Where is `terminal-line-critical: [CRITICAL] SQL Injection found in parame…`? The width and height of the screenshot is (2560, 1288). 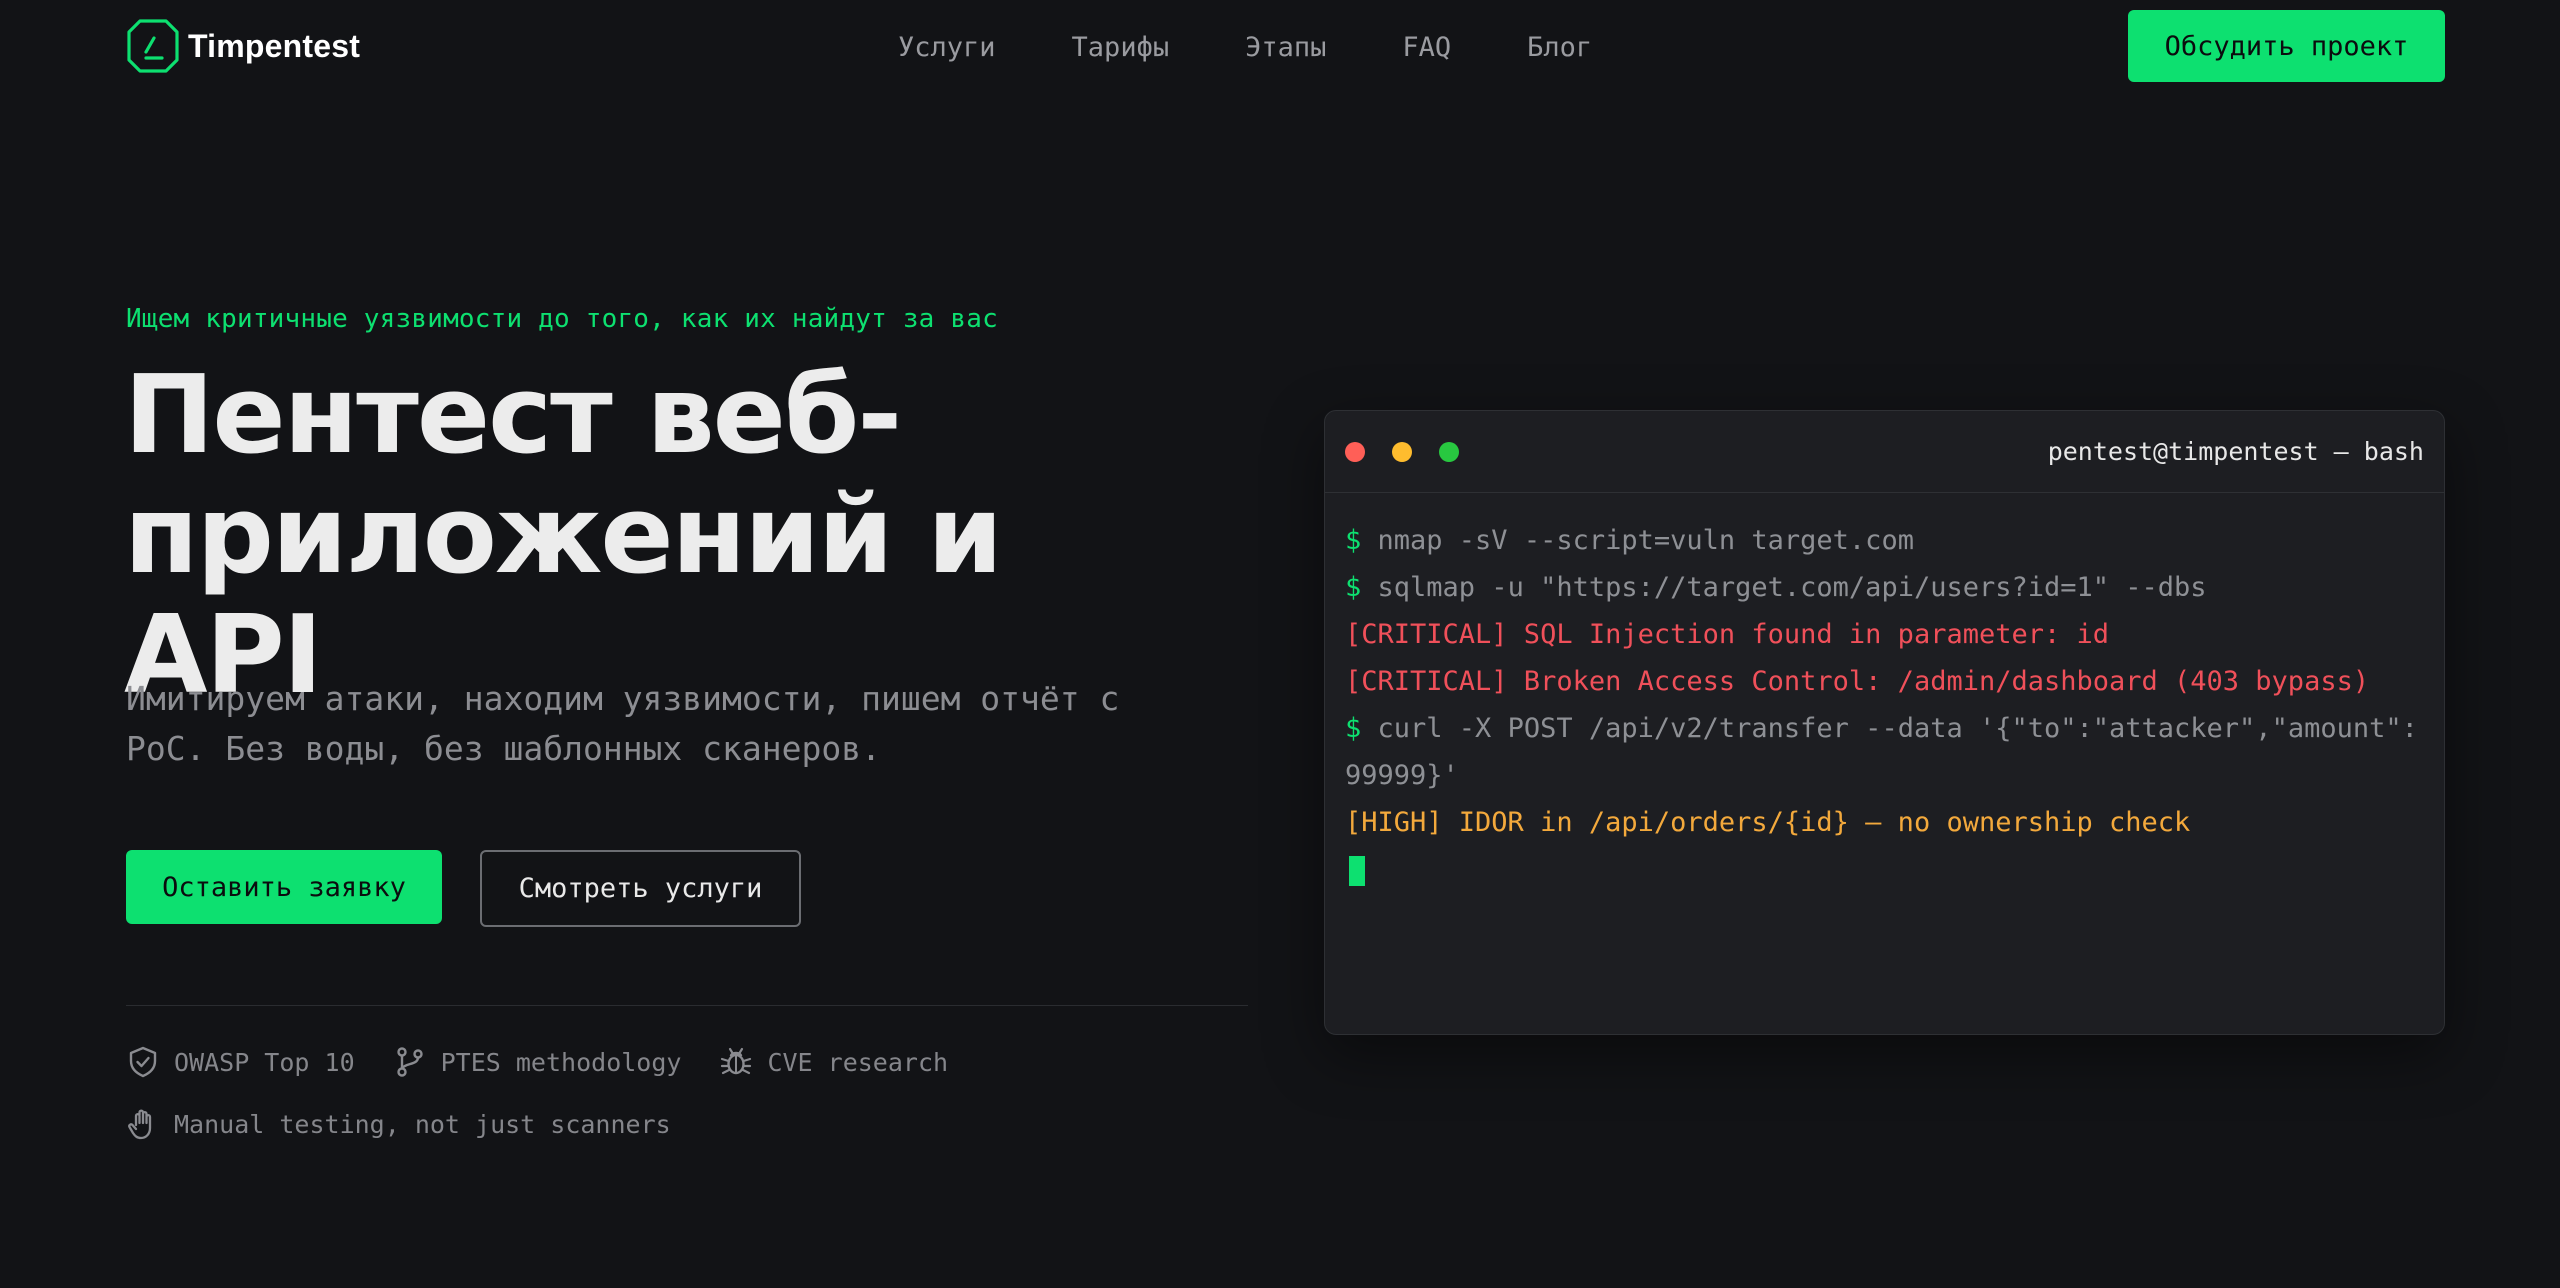
terminal-line-critical: [CRITICAL] SQL Injection found in parame… is located at coordinates (1727, 634).